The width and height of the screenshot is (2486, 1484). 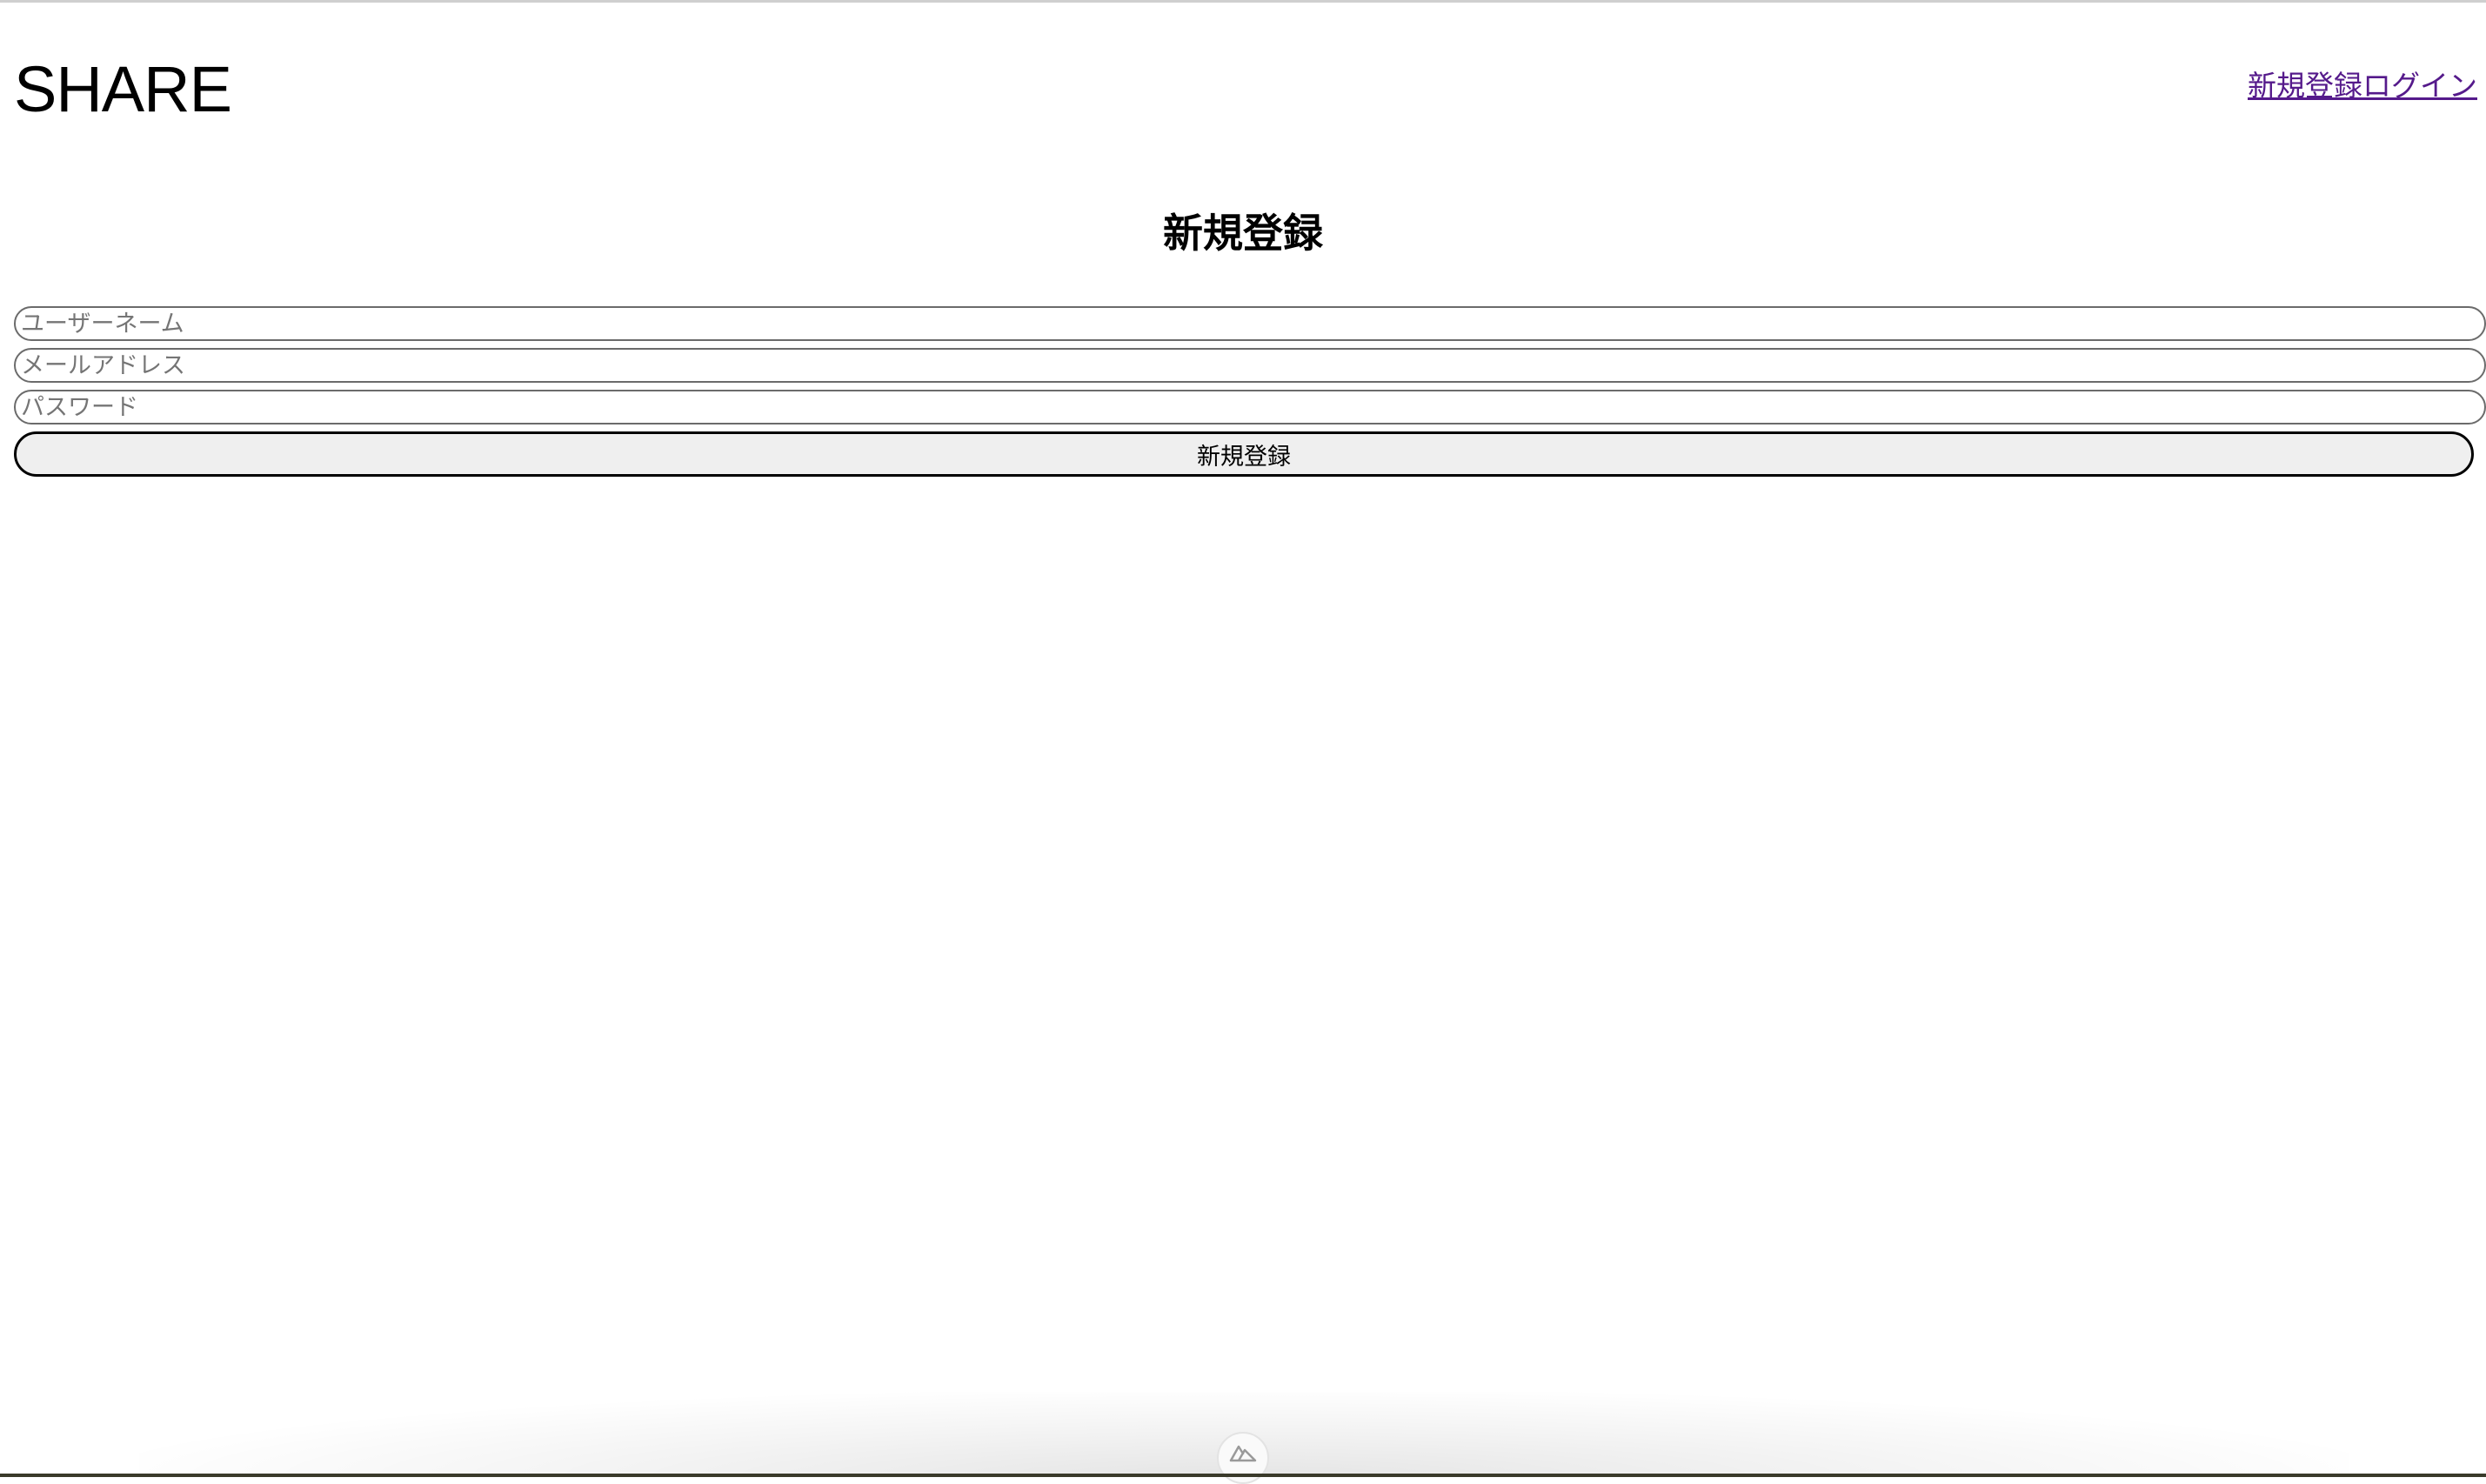 What do you see at coordinates (1250, 365) in the screenshot?
I see `email-input` at bounding box center [1250, 365].